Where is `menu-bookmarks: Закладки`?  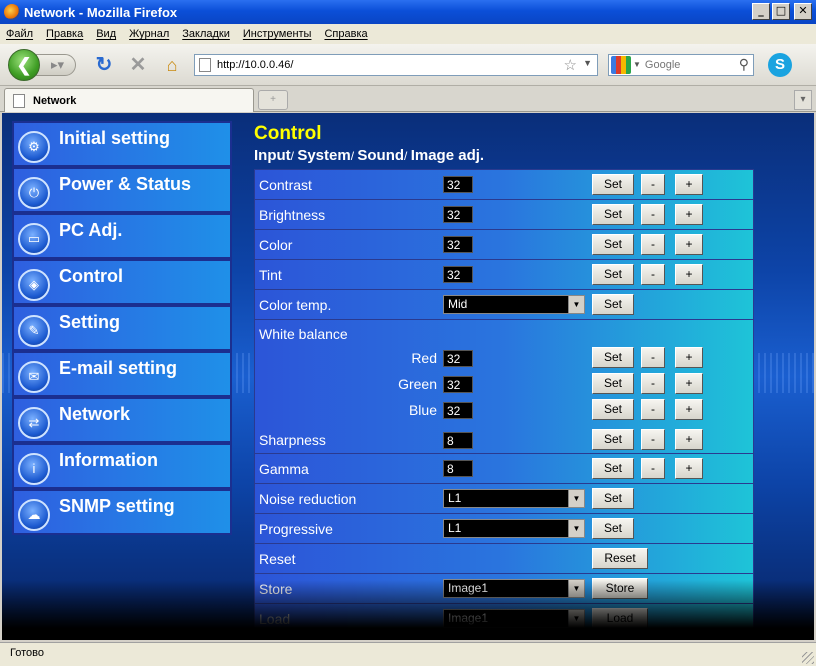
menu-bookmarks: Закладки is located at coordinates (206, 34).